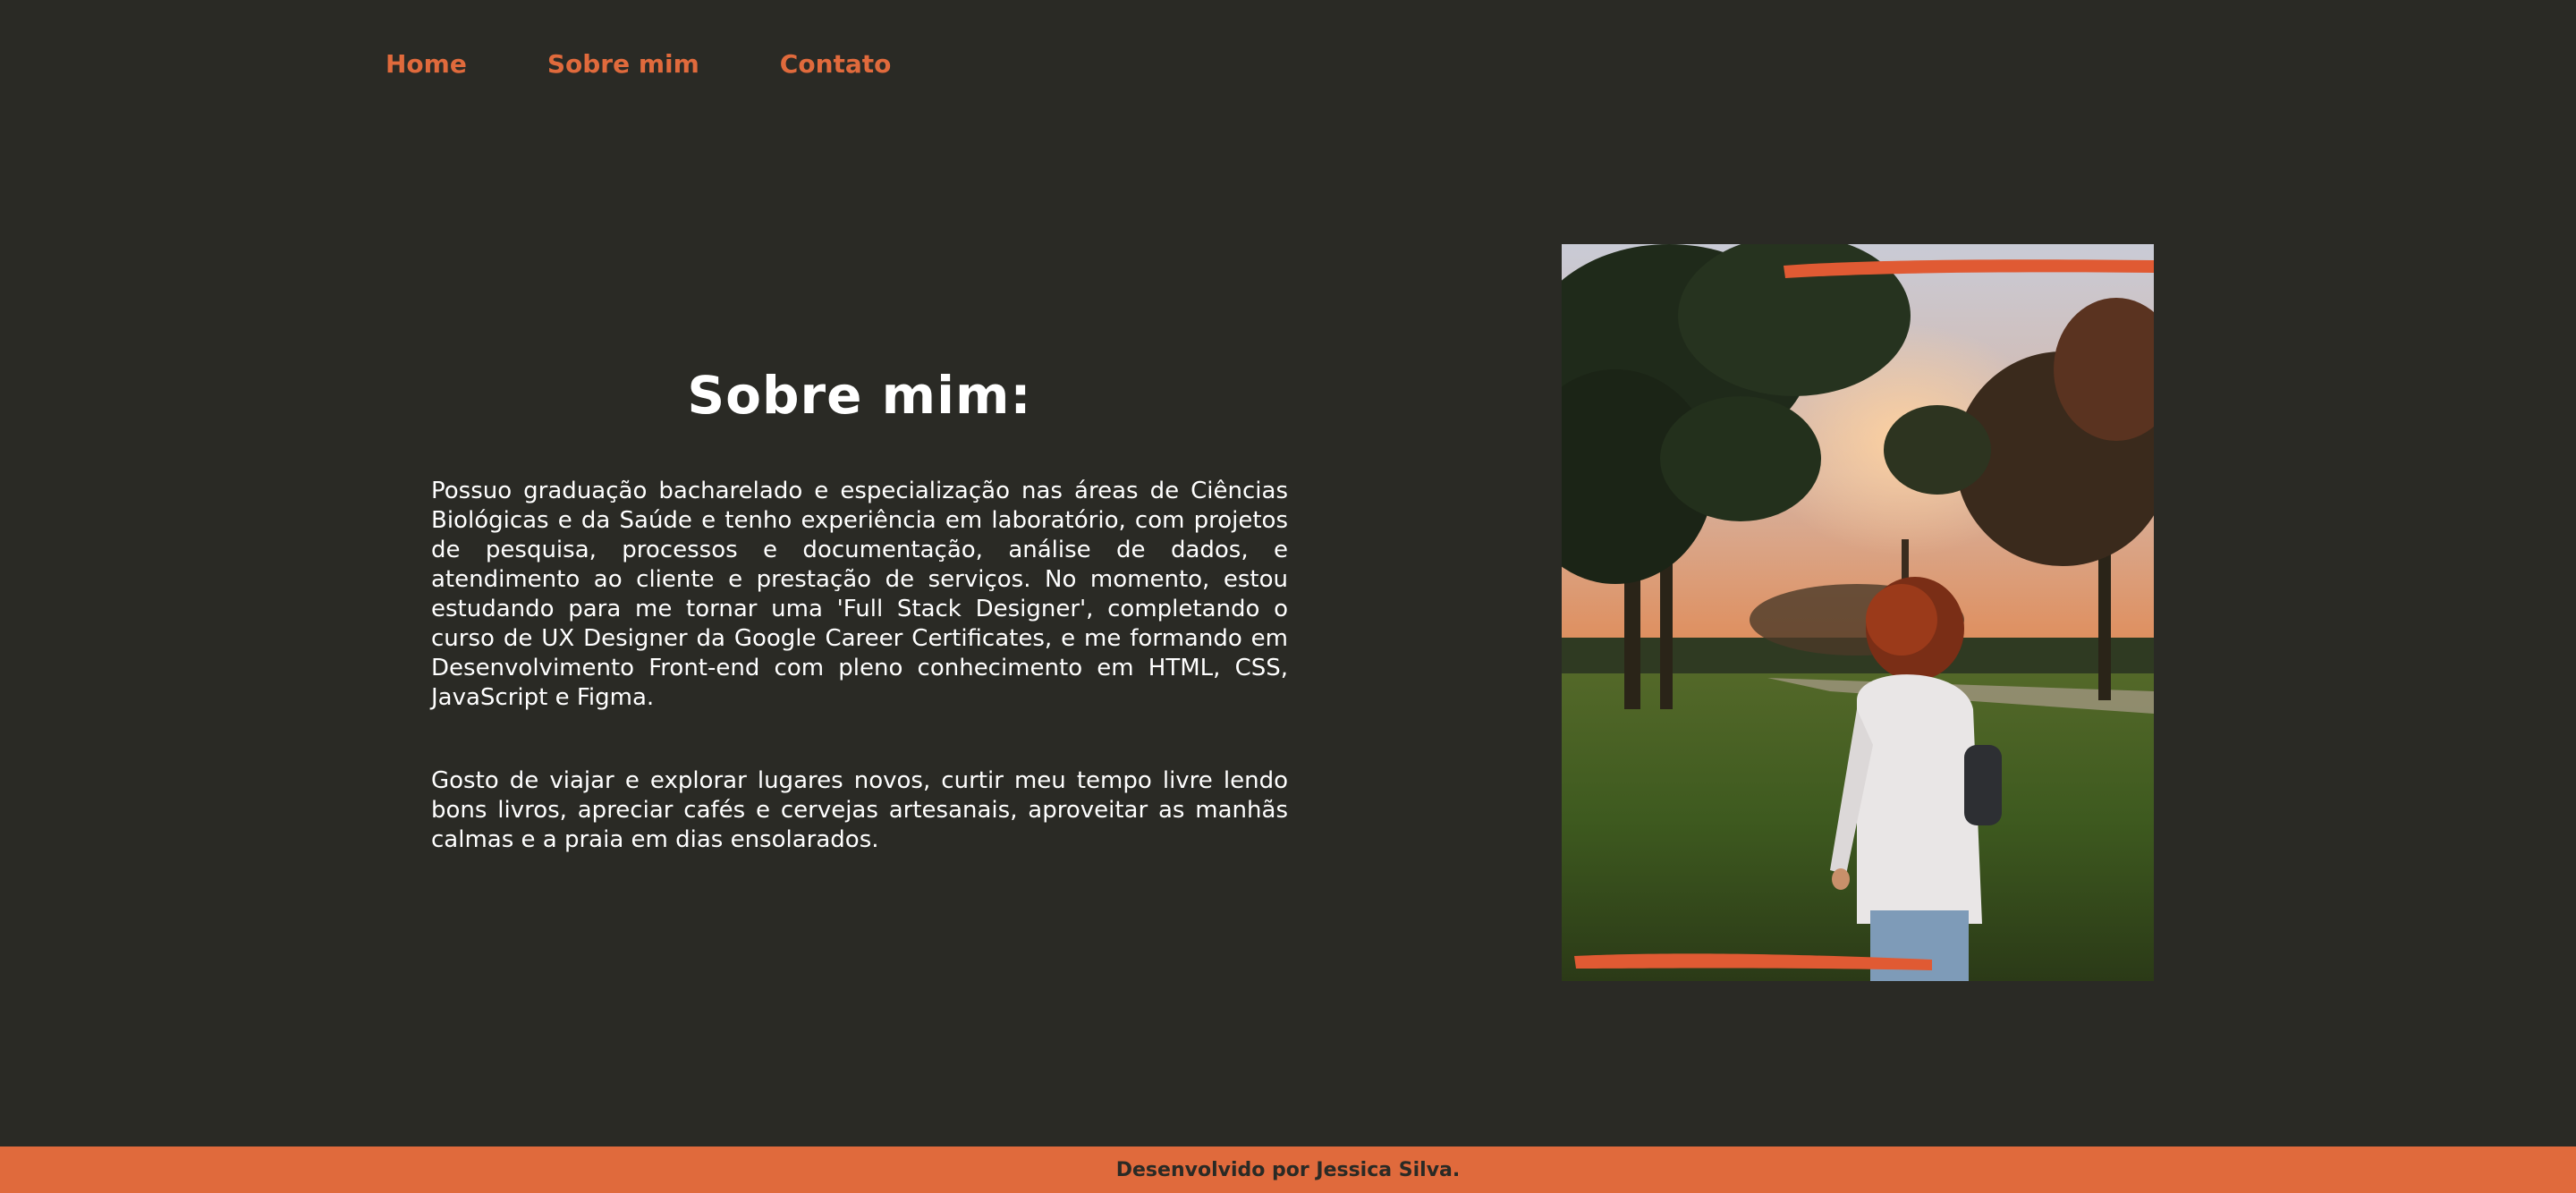 The image size is (2576, 1193). I want to click on profile-photo-illustration, so click(1858, 613).